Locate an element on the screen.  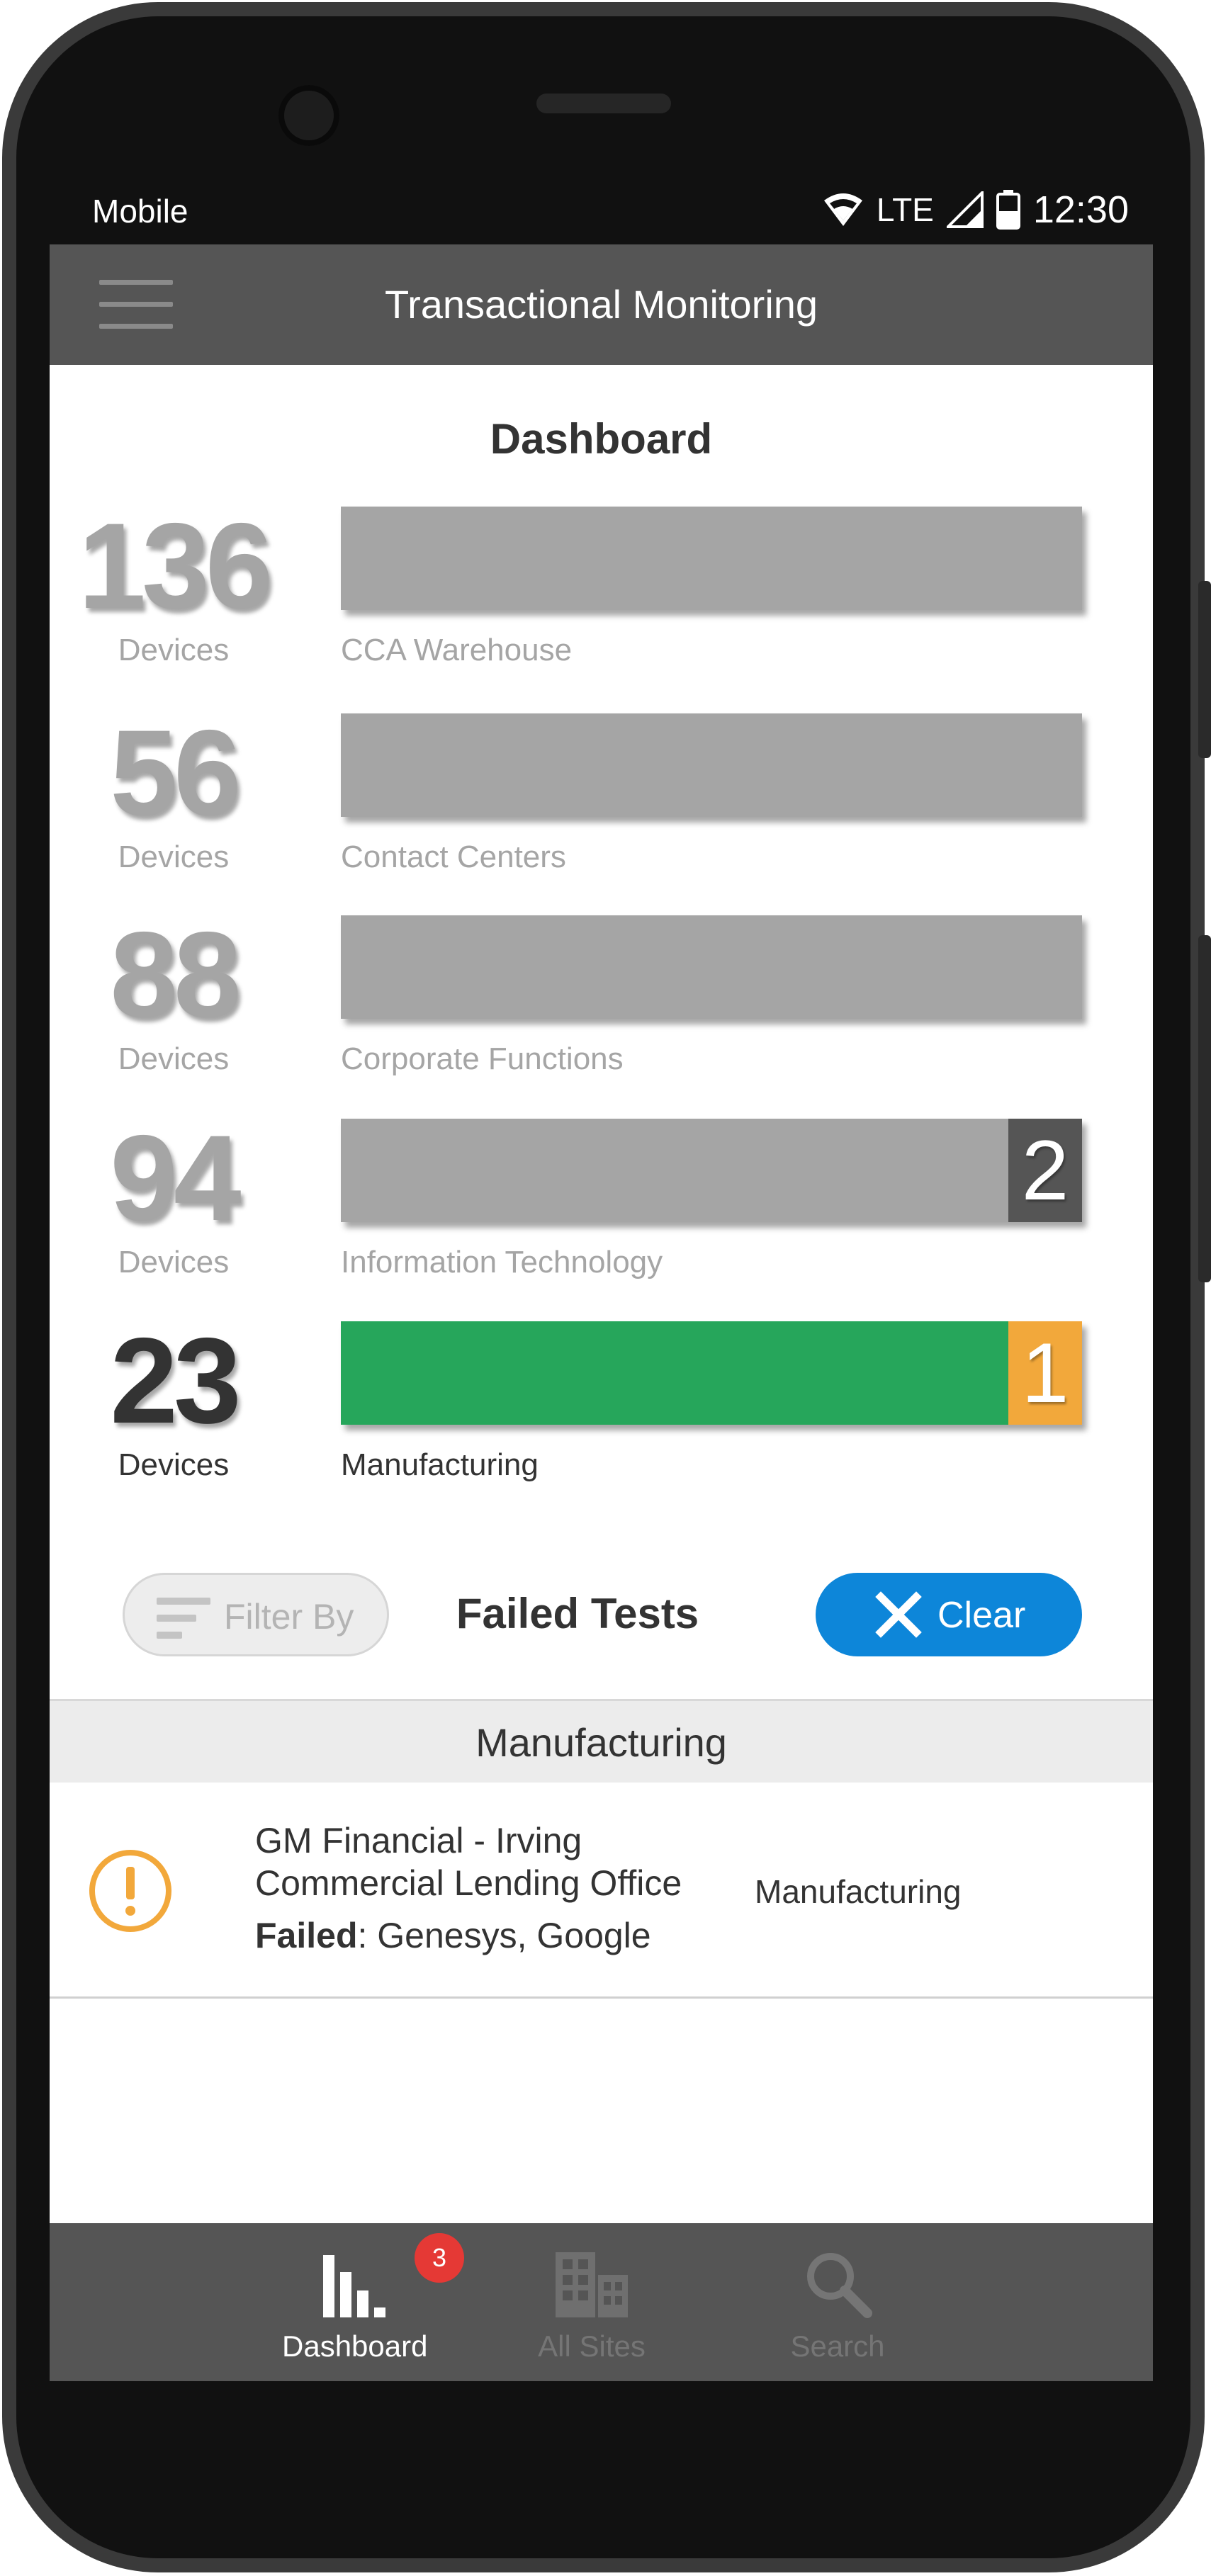
category-label: Contact Centers is located at coordinates (453, 857).